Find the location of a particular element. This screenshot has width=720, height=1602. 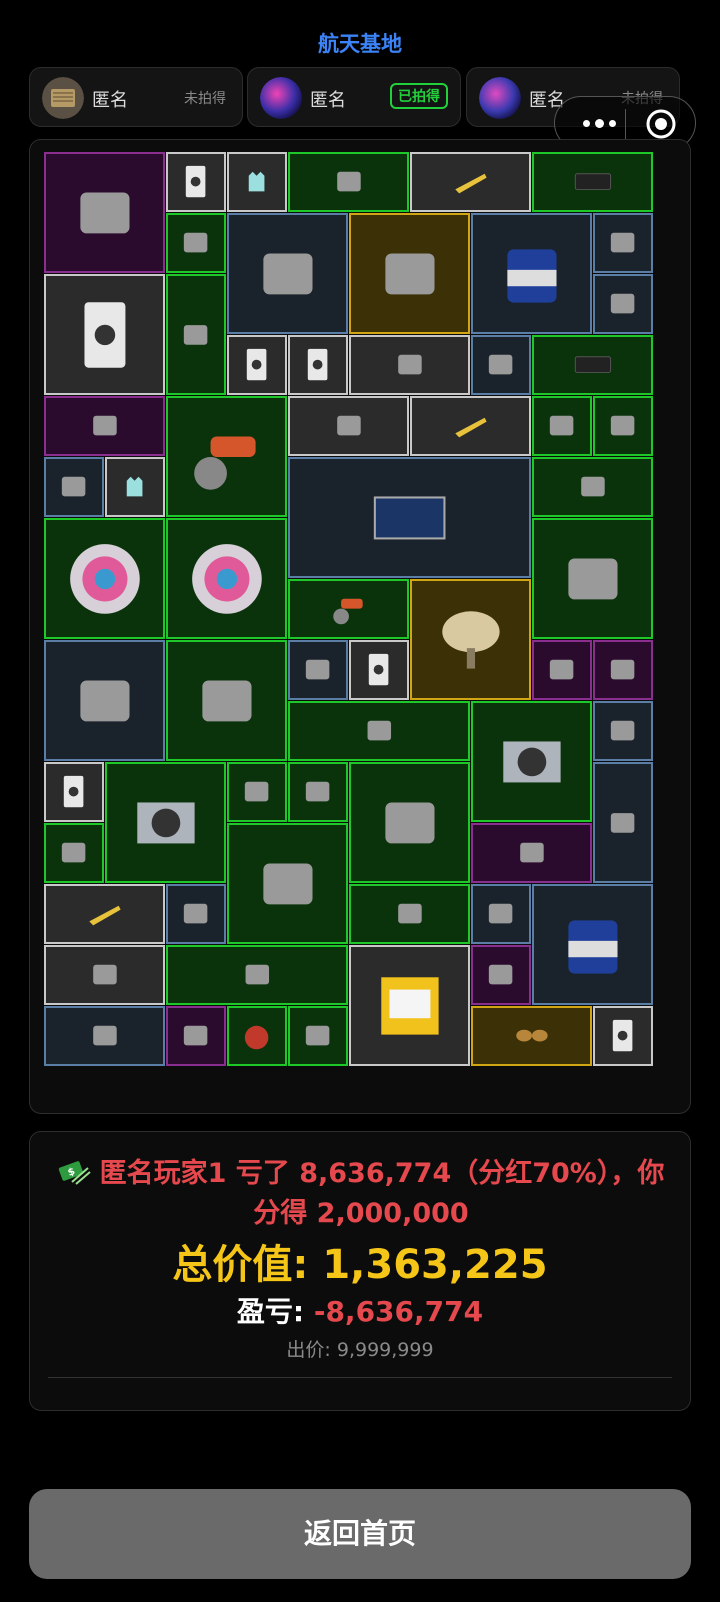

loot-item-sd-card is located at coordinates (196, 914).